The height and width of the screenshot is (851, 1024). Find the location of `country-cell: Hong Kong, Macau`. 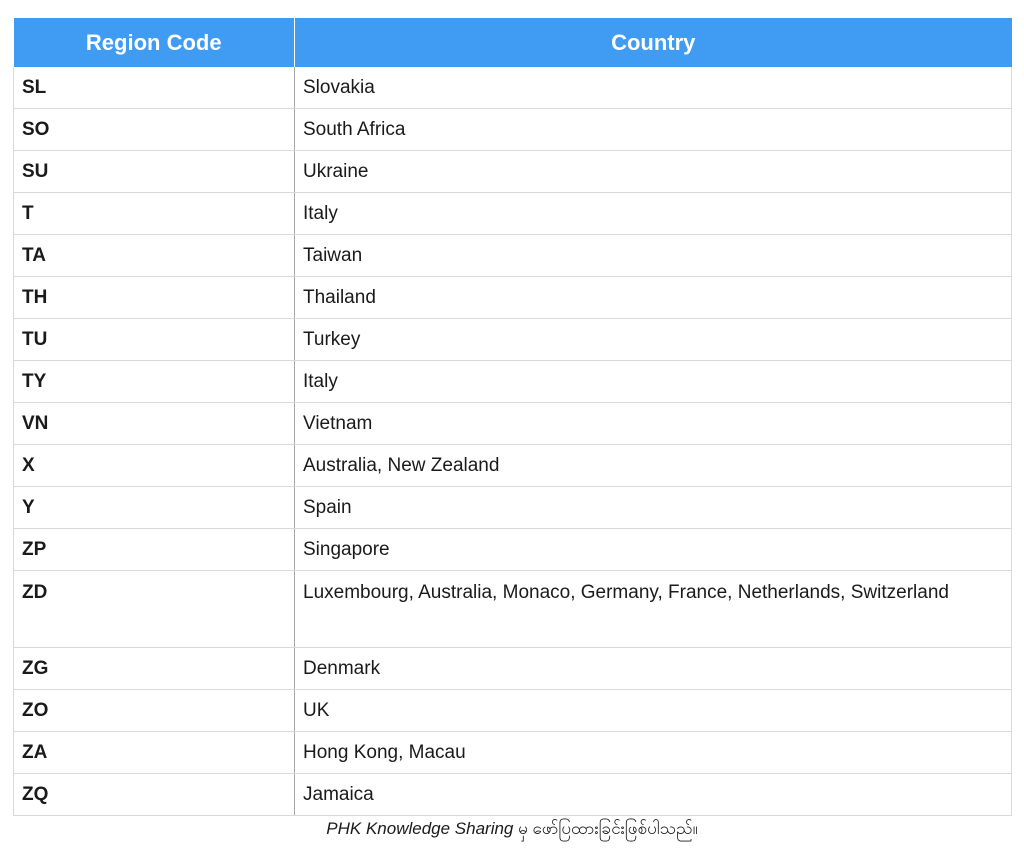

country-cell: Hong Kong, Macau is located at coordinates (653, 752).